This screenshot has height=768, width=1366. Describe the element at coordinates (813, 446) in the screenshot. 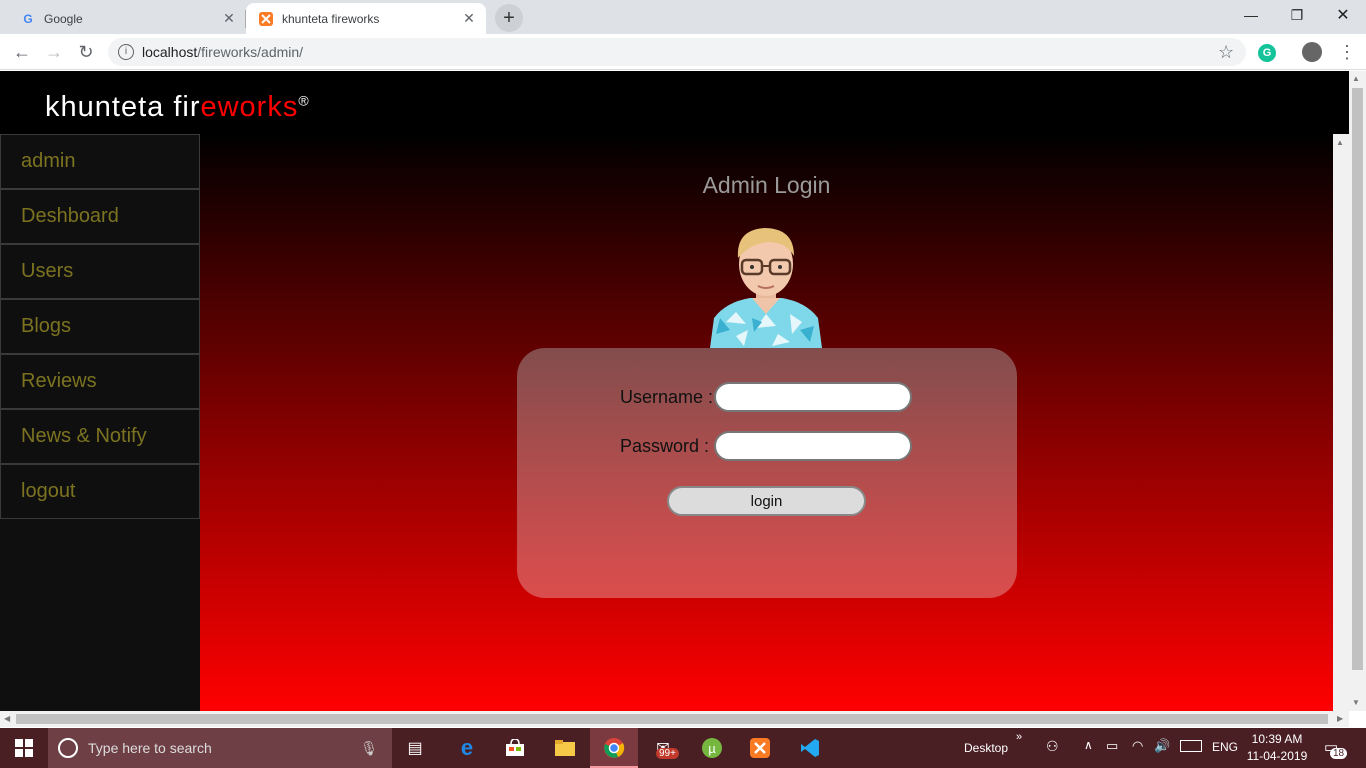

I see `password-input` at that location.